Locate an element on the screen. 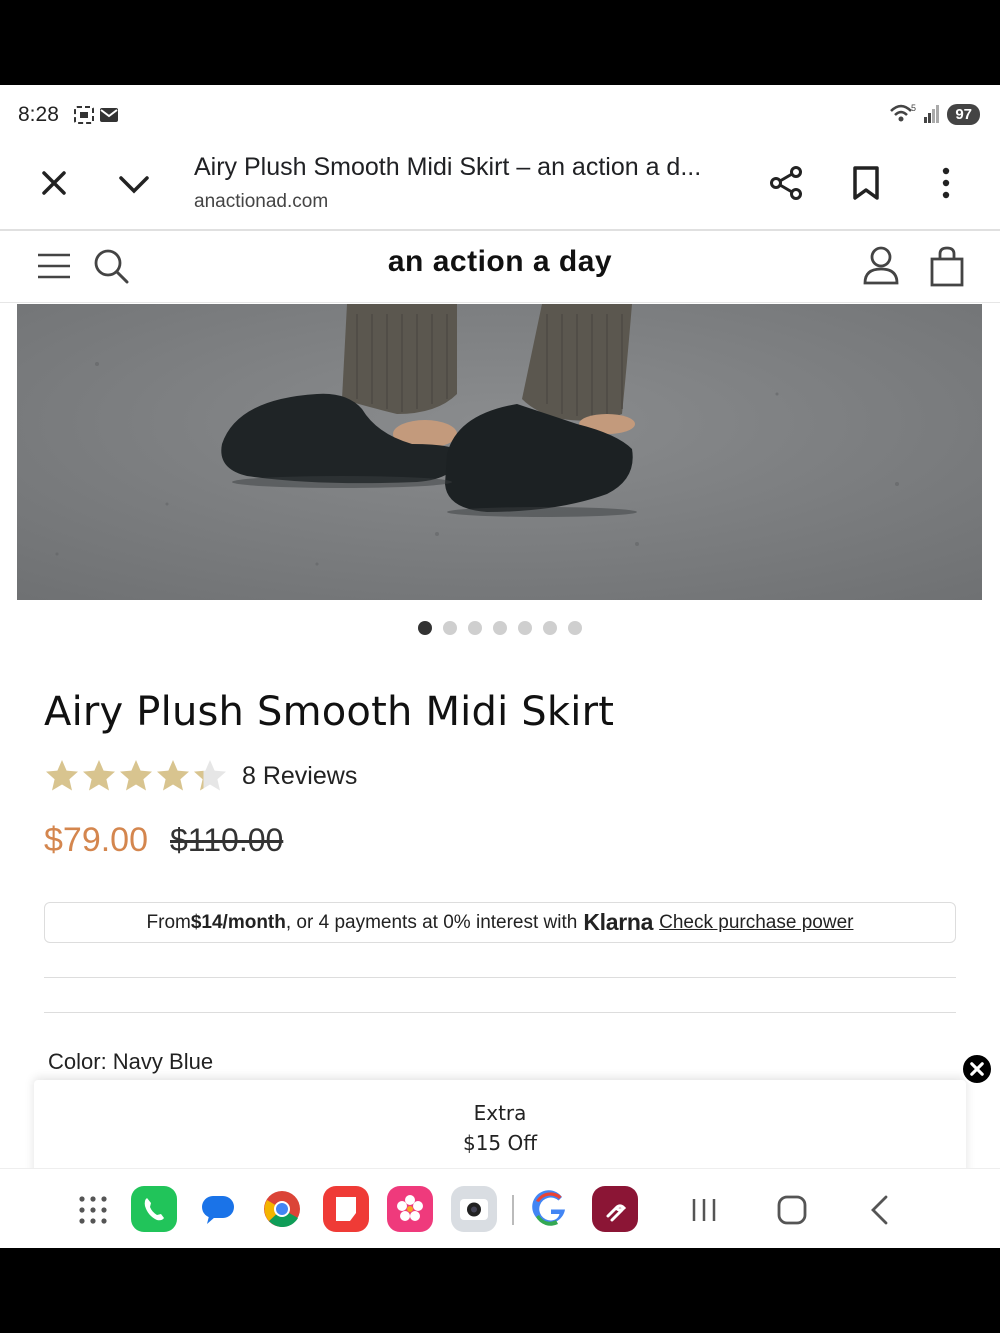 The width and height of the screenshot is (1000, 1333). klarna-monthly: $14/month is located at coordinates (238, 922).